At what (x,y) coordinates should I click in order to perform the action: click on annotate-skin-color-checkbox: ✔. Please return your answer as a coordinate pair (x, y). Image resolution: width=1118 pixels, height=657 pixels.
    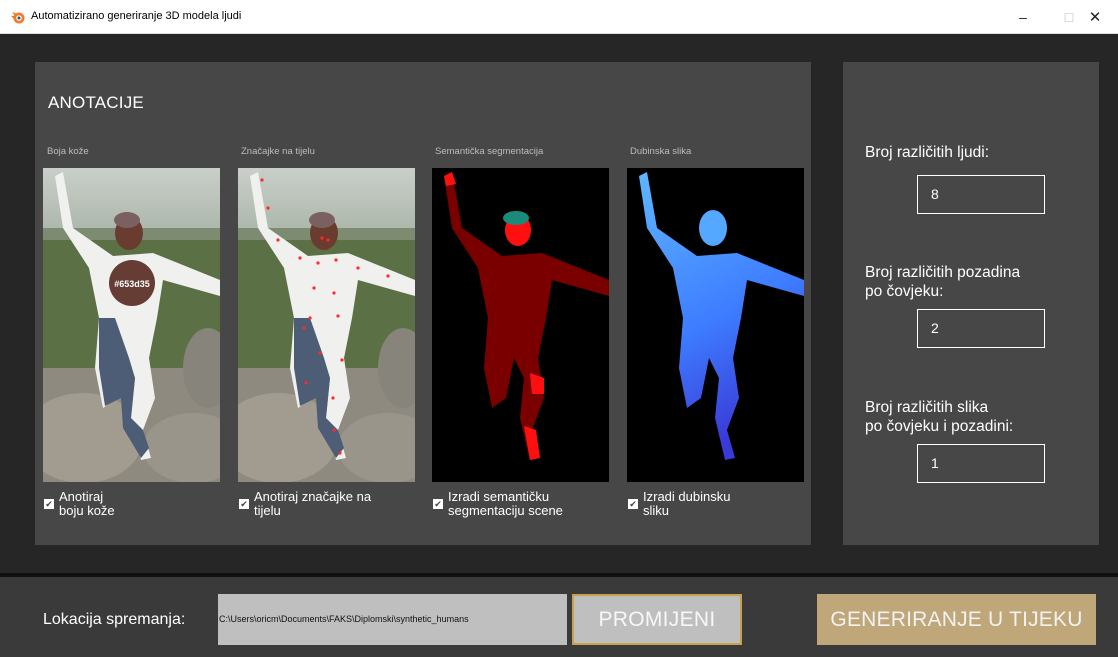
    Looking at the image, I should click on (49, 504).